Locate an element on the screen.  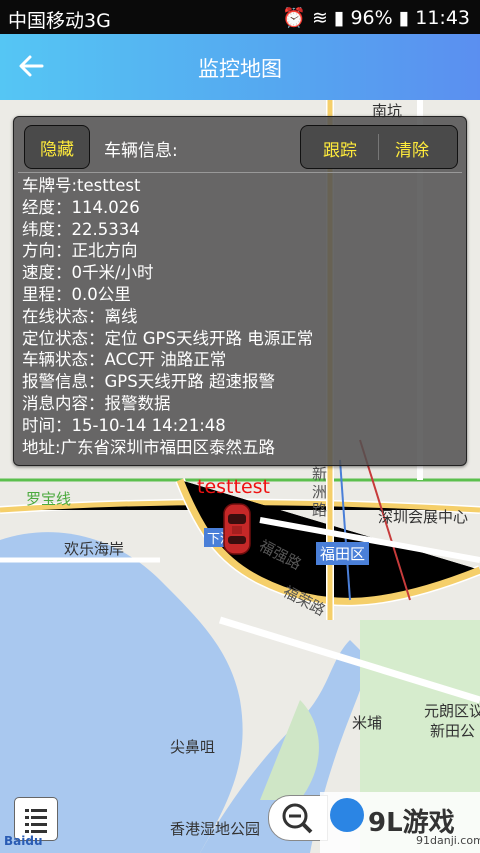
map-label-huanle: 欢乐海岸 is located at coordinates (94, 549).